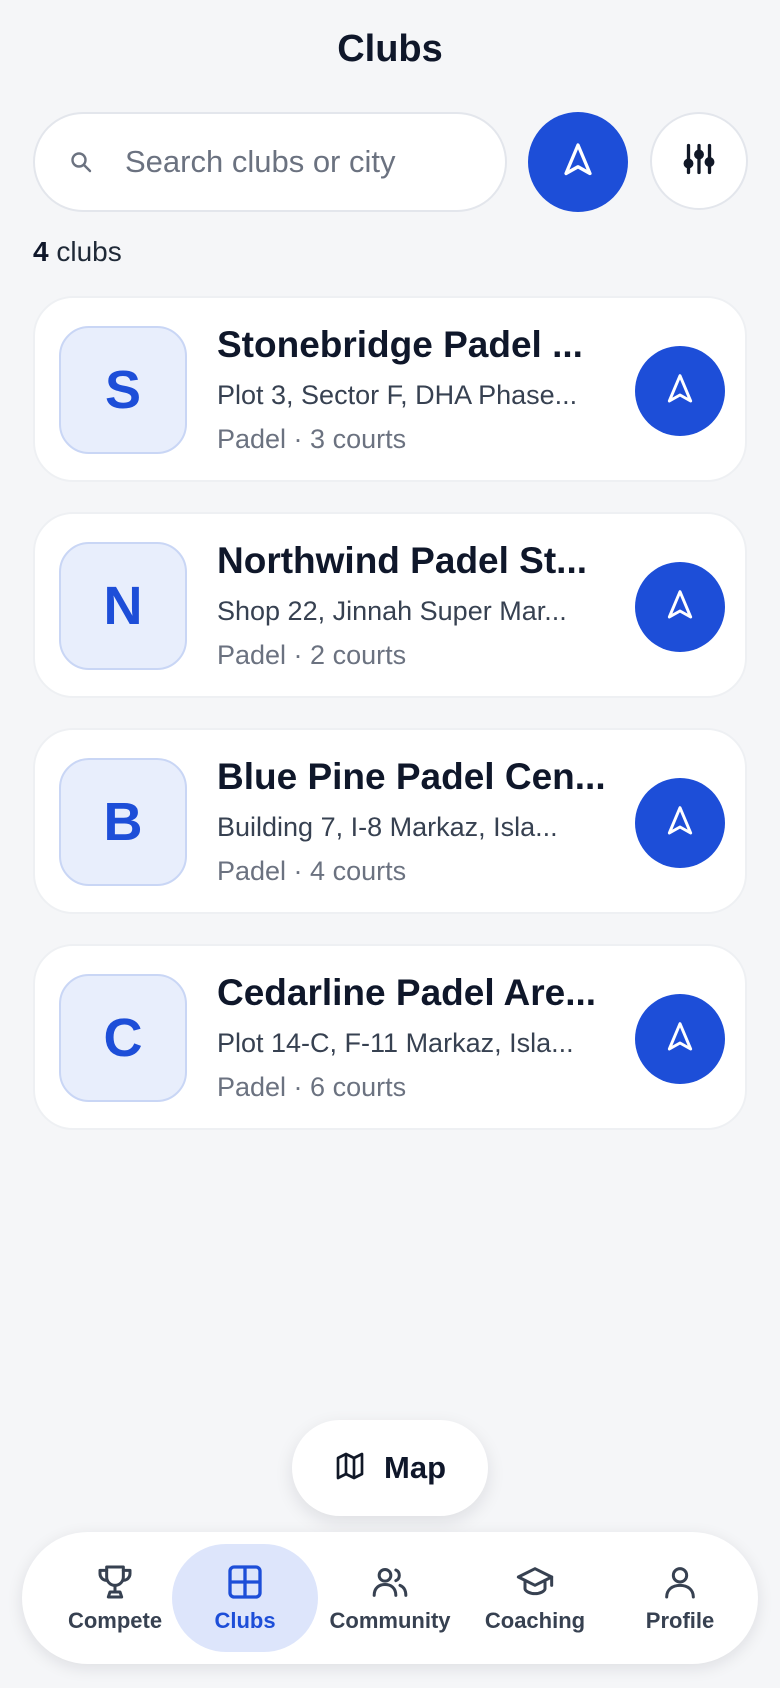 This screenshot has height=1688, width=780. Describe the element at coordinates (81, 162) in the screenshot. I see `search-icon` at that location.